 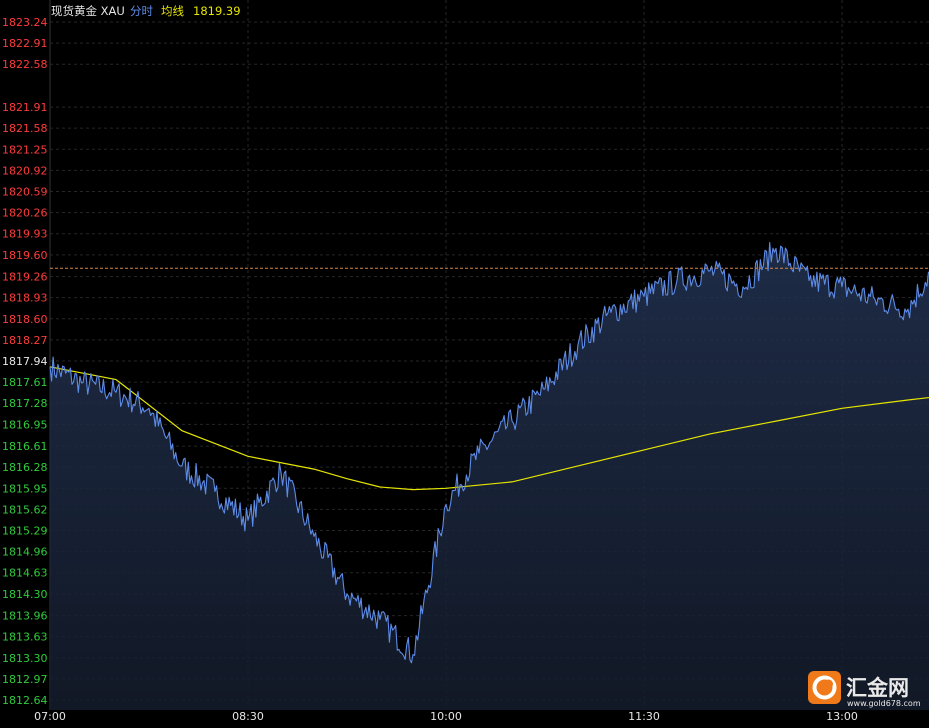 What do you see at coordinates (25, 509) in the screenshot?
I see `y-tick-label: 1815.62` at bounding box center [25, 509].